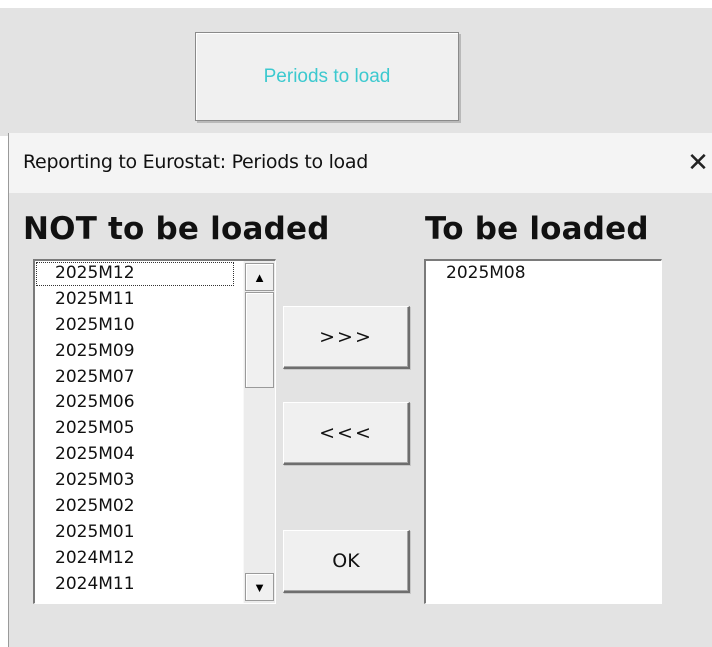  I want to click on scrollbar-thumb, so click(259, 340).